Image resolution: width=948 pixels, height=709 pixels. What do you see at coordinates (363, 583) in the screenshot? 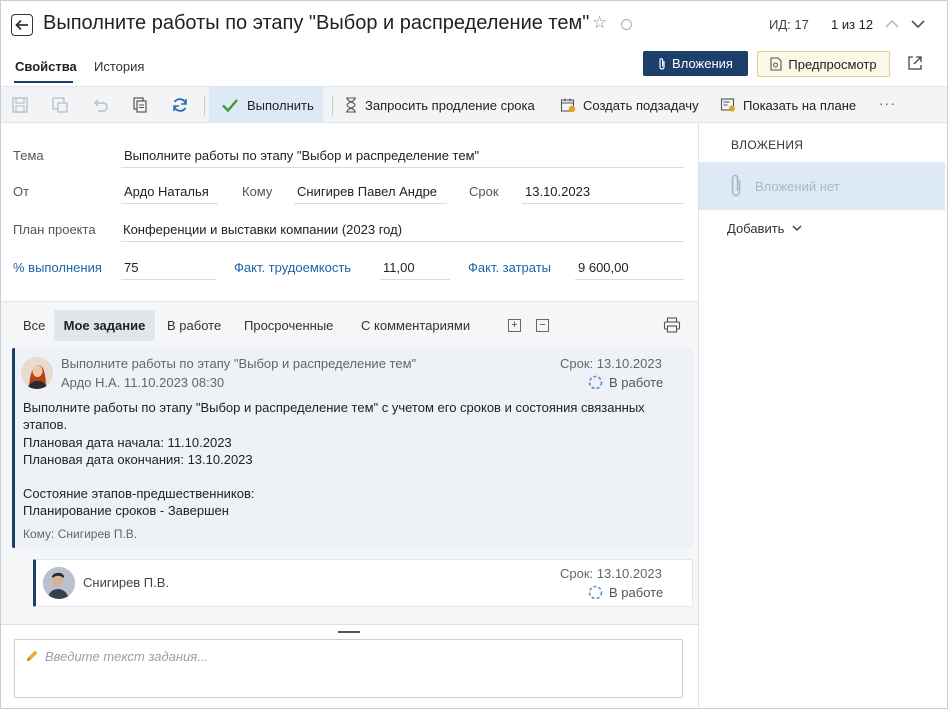
I see `subtask-card: Снигирев П.В. Срок: 13.10.2023 В работе` at bounding box center [363, 583].